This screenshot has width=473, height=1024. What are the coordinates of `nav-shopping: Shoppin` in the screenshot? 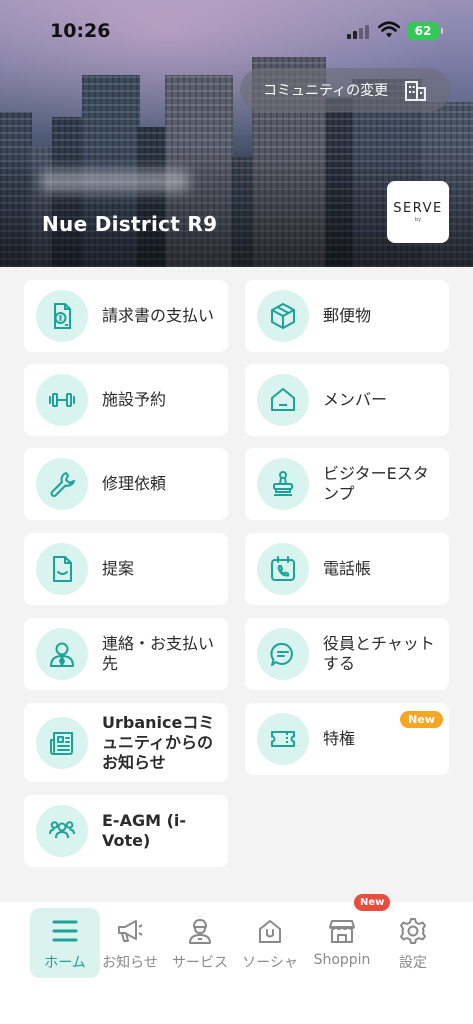 It's located at (342, 943).